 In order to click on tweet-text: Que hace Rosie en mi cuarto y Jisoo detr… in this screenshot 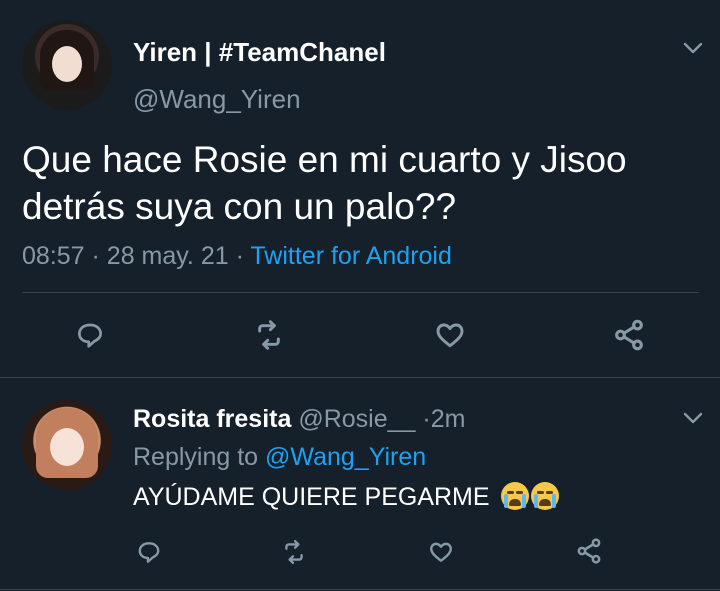, I will do `click(324, 183)`.